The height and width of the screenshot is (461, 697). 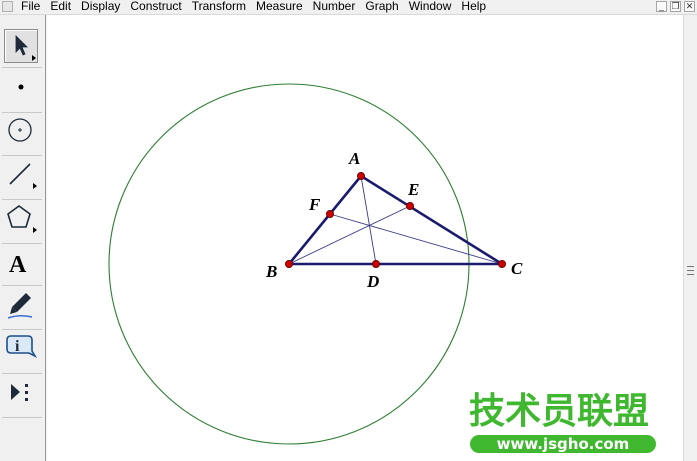 I want to click on menu-graph: Graph, so click(x=381, y=7).